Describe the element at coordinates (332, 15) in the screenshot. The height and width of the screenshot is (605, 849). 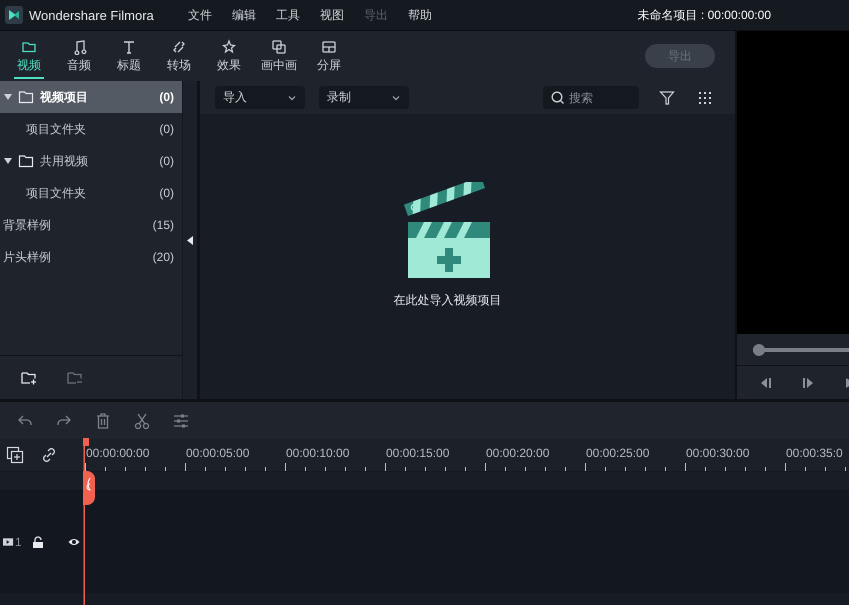
I see `menu-item: 视图` at that location.